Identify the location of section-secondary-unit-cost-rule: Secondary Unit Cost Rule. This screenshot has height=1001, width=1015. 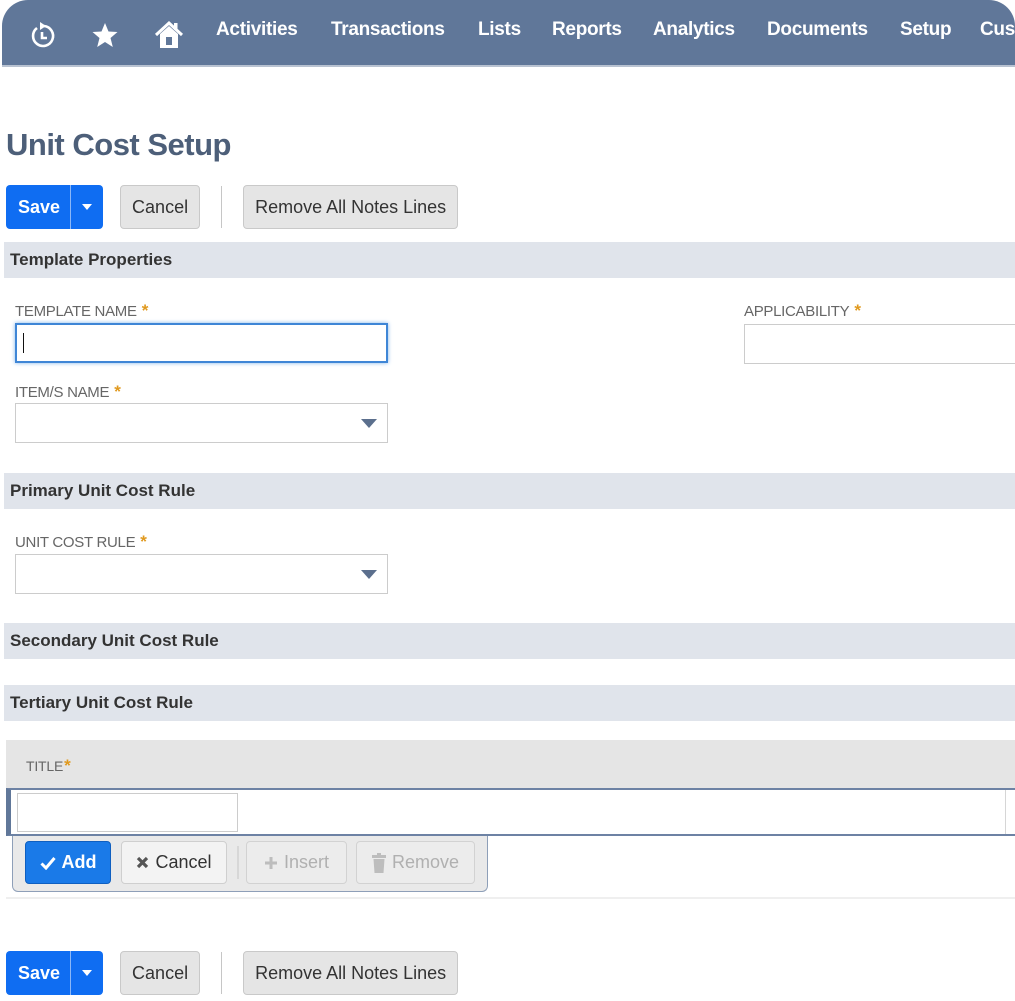
(509, 641).